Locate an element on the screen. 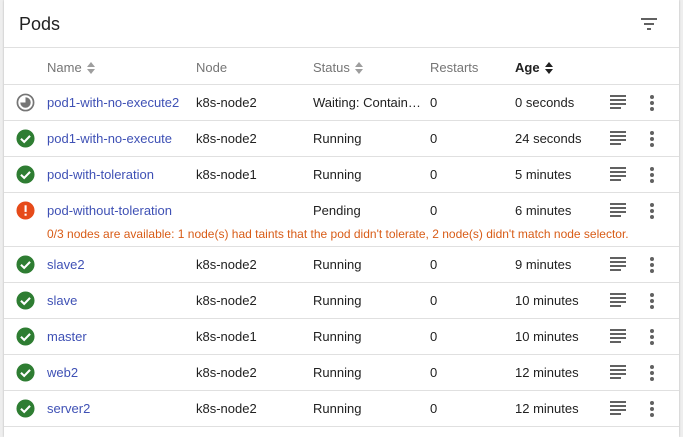 The image size is (683, 437). column-header-node: Node is located at coordinates (211, 67).